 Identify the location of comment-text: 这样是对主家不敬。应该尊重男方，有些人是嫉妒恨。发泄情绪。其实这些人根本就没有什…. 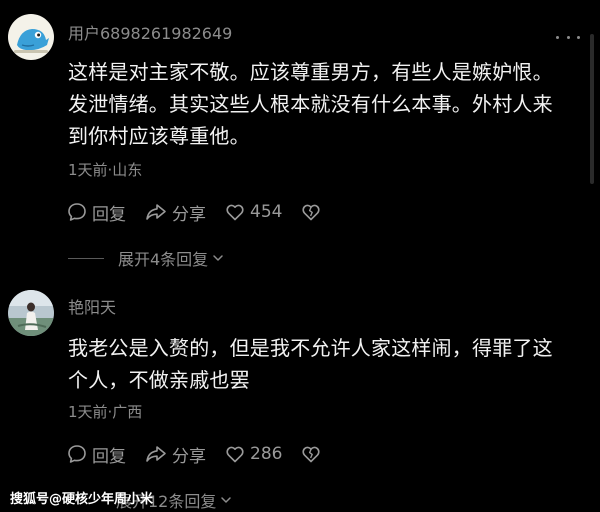
(310, 104).